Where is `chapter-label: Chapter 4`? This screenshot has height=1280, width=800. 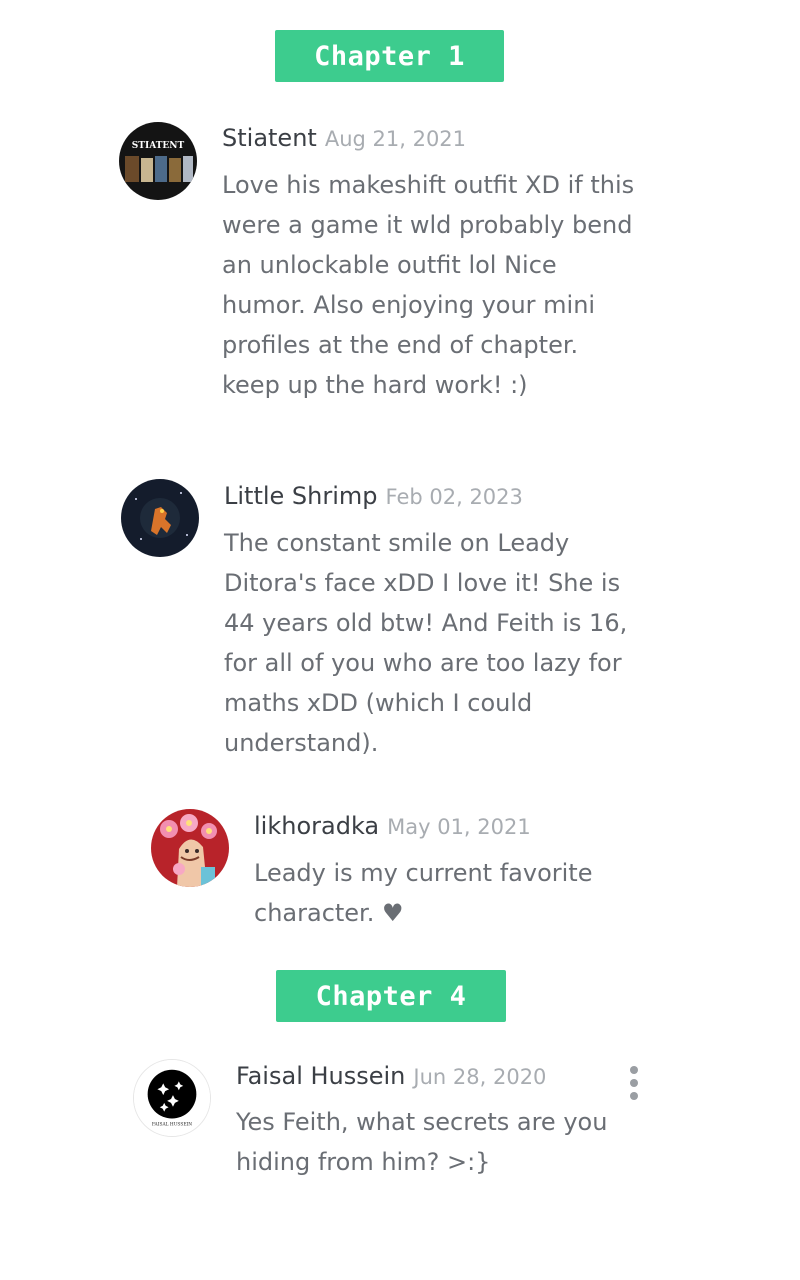
chapter-label: Chapter 4 is located at coordinates (391, 996).